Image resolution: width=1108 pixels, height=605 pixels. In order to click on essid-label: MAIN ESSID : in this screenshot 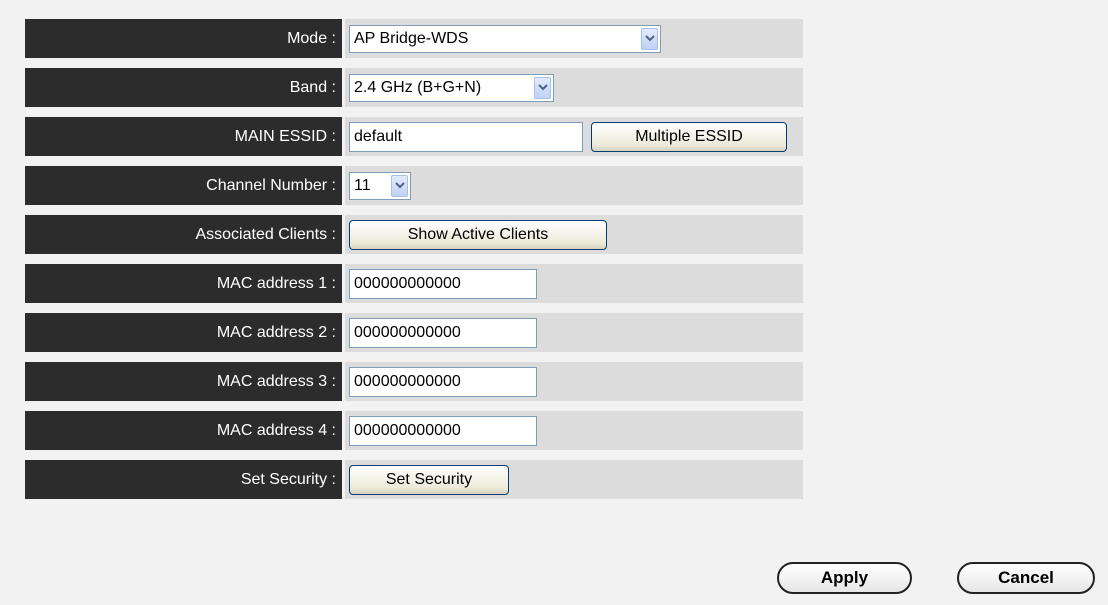, I will do `click(183, 136)`.